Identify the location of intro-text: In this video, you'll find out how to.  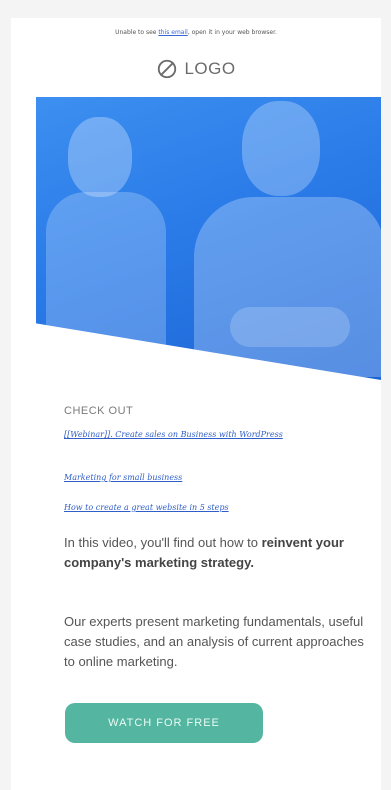
(163, 542).